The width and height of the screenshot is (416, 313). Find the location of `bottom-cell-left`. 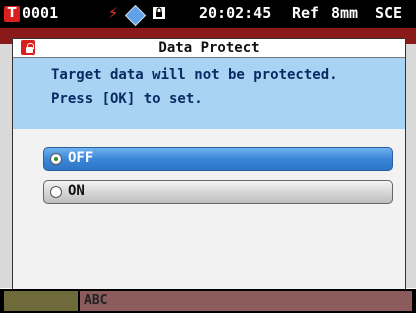

bottom-cell-left is located at coordinates (41, 301).